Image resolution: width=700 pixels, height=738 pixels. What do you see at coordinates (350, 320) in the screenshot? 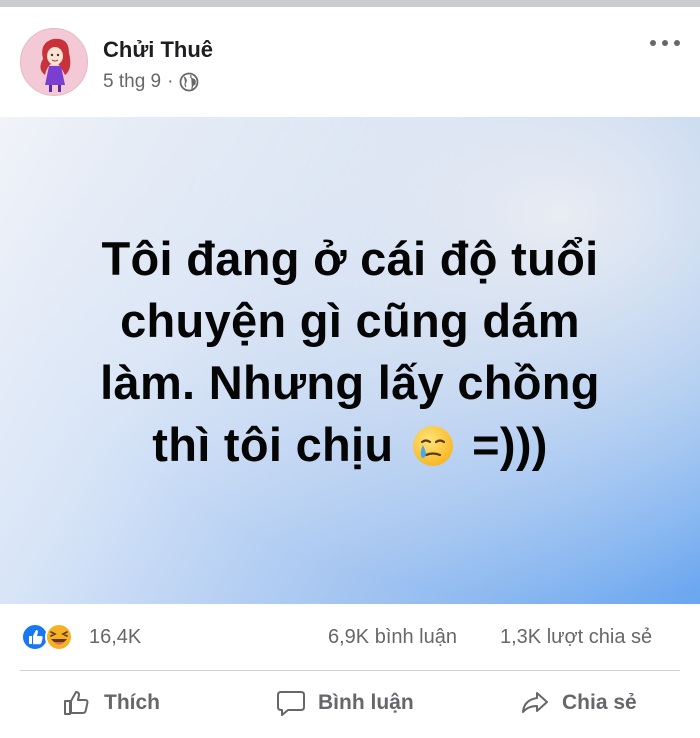
I see `post-text-line: chuyện gì cũng dám` at bounding box center [350, 320].